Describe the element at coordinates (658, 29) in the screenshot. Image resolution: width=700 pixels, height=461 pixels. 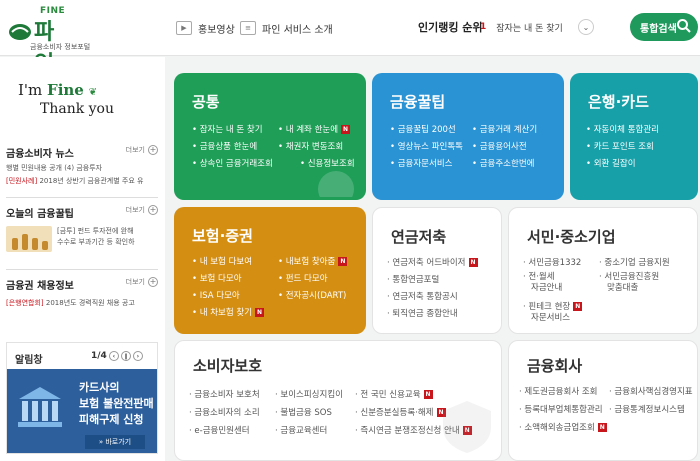
I see `search-label: 통합검색` at that location.